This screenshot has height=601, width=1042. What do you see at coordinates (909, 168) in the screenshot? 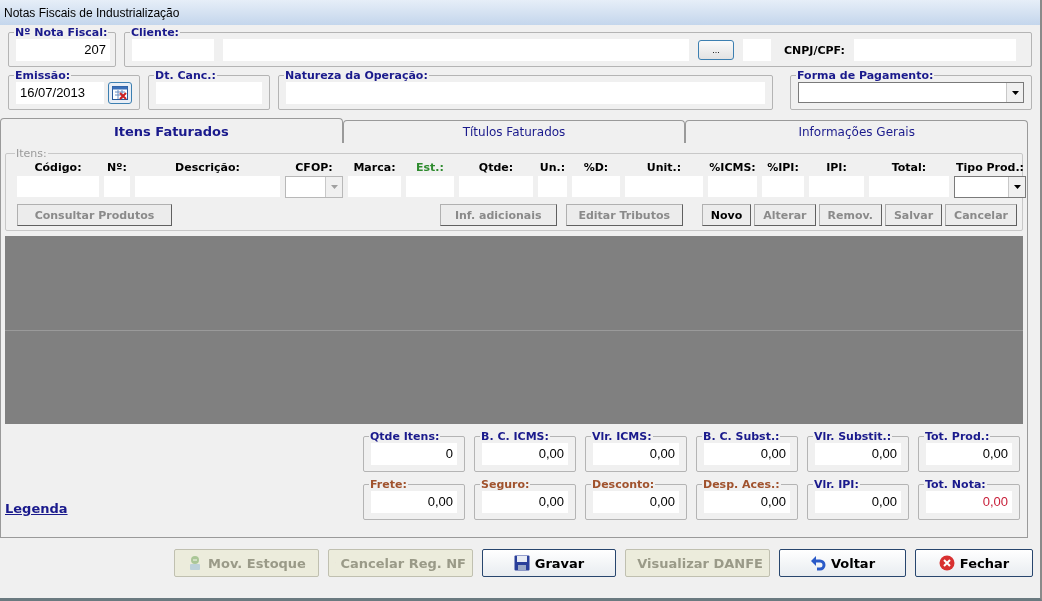
I see `column-label: Total:` at bounding box center [909, 168].